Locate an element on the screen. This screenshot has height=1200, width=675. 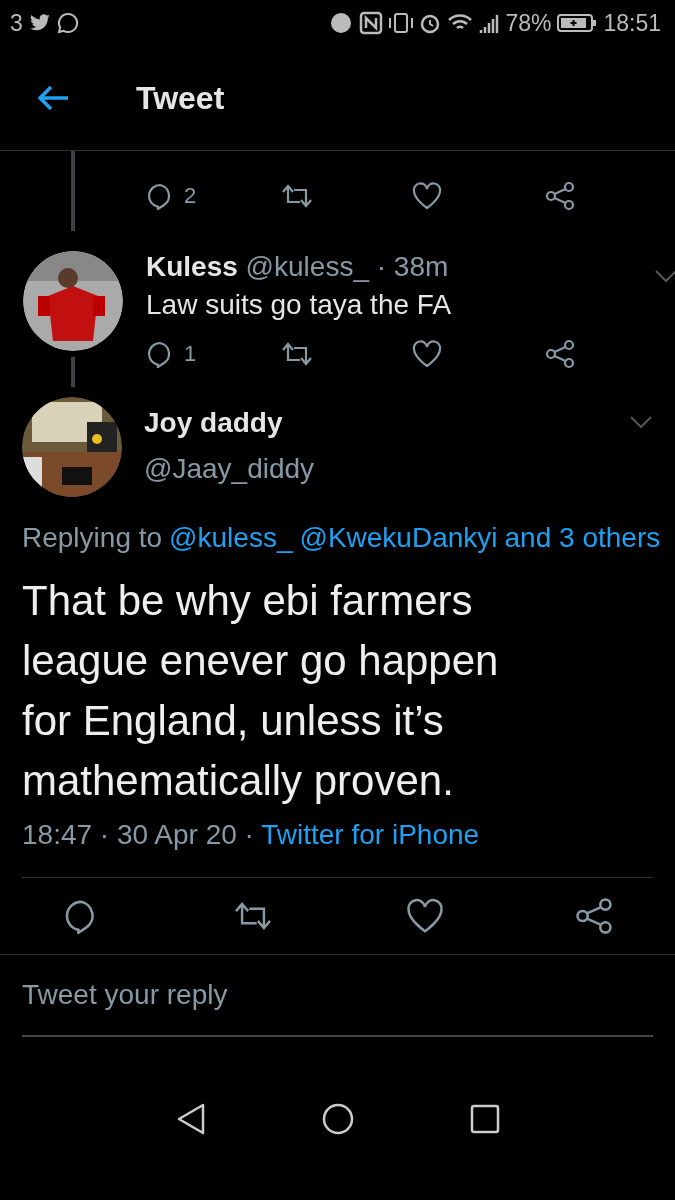
reply-count: 1 is located at coordinates (190, 354).